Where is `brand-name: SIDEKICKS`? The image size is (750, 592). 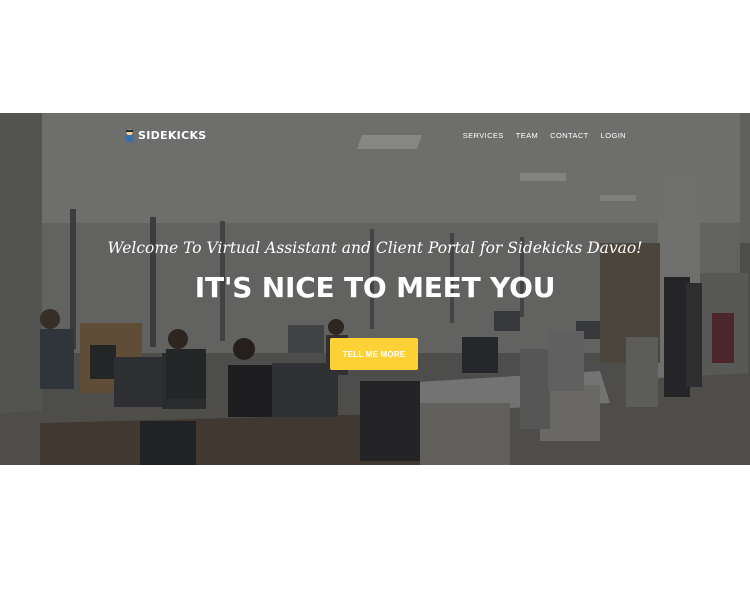 brand-name: SIDEKICKS is located at coordinates (172, 135).